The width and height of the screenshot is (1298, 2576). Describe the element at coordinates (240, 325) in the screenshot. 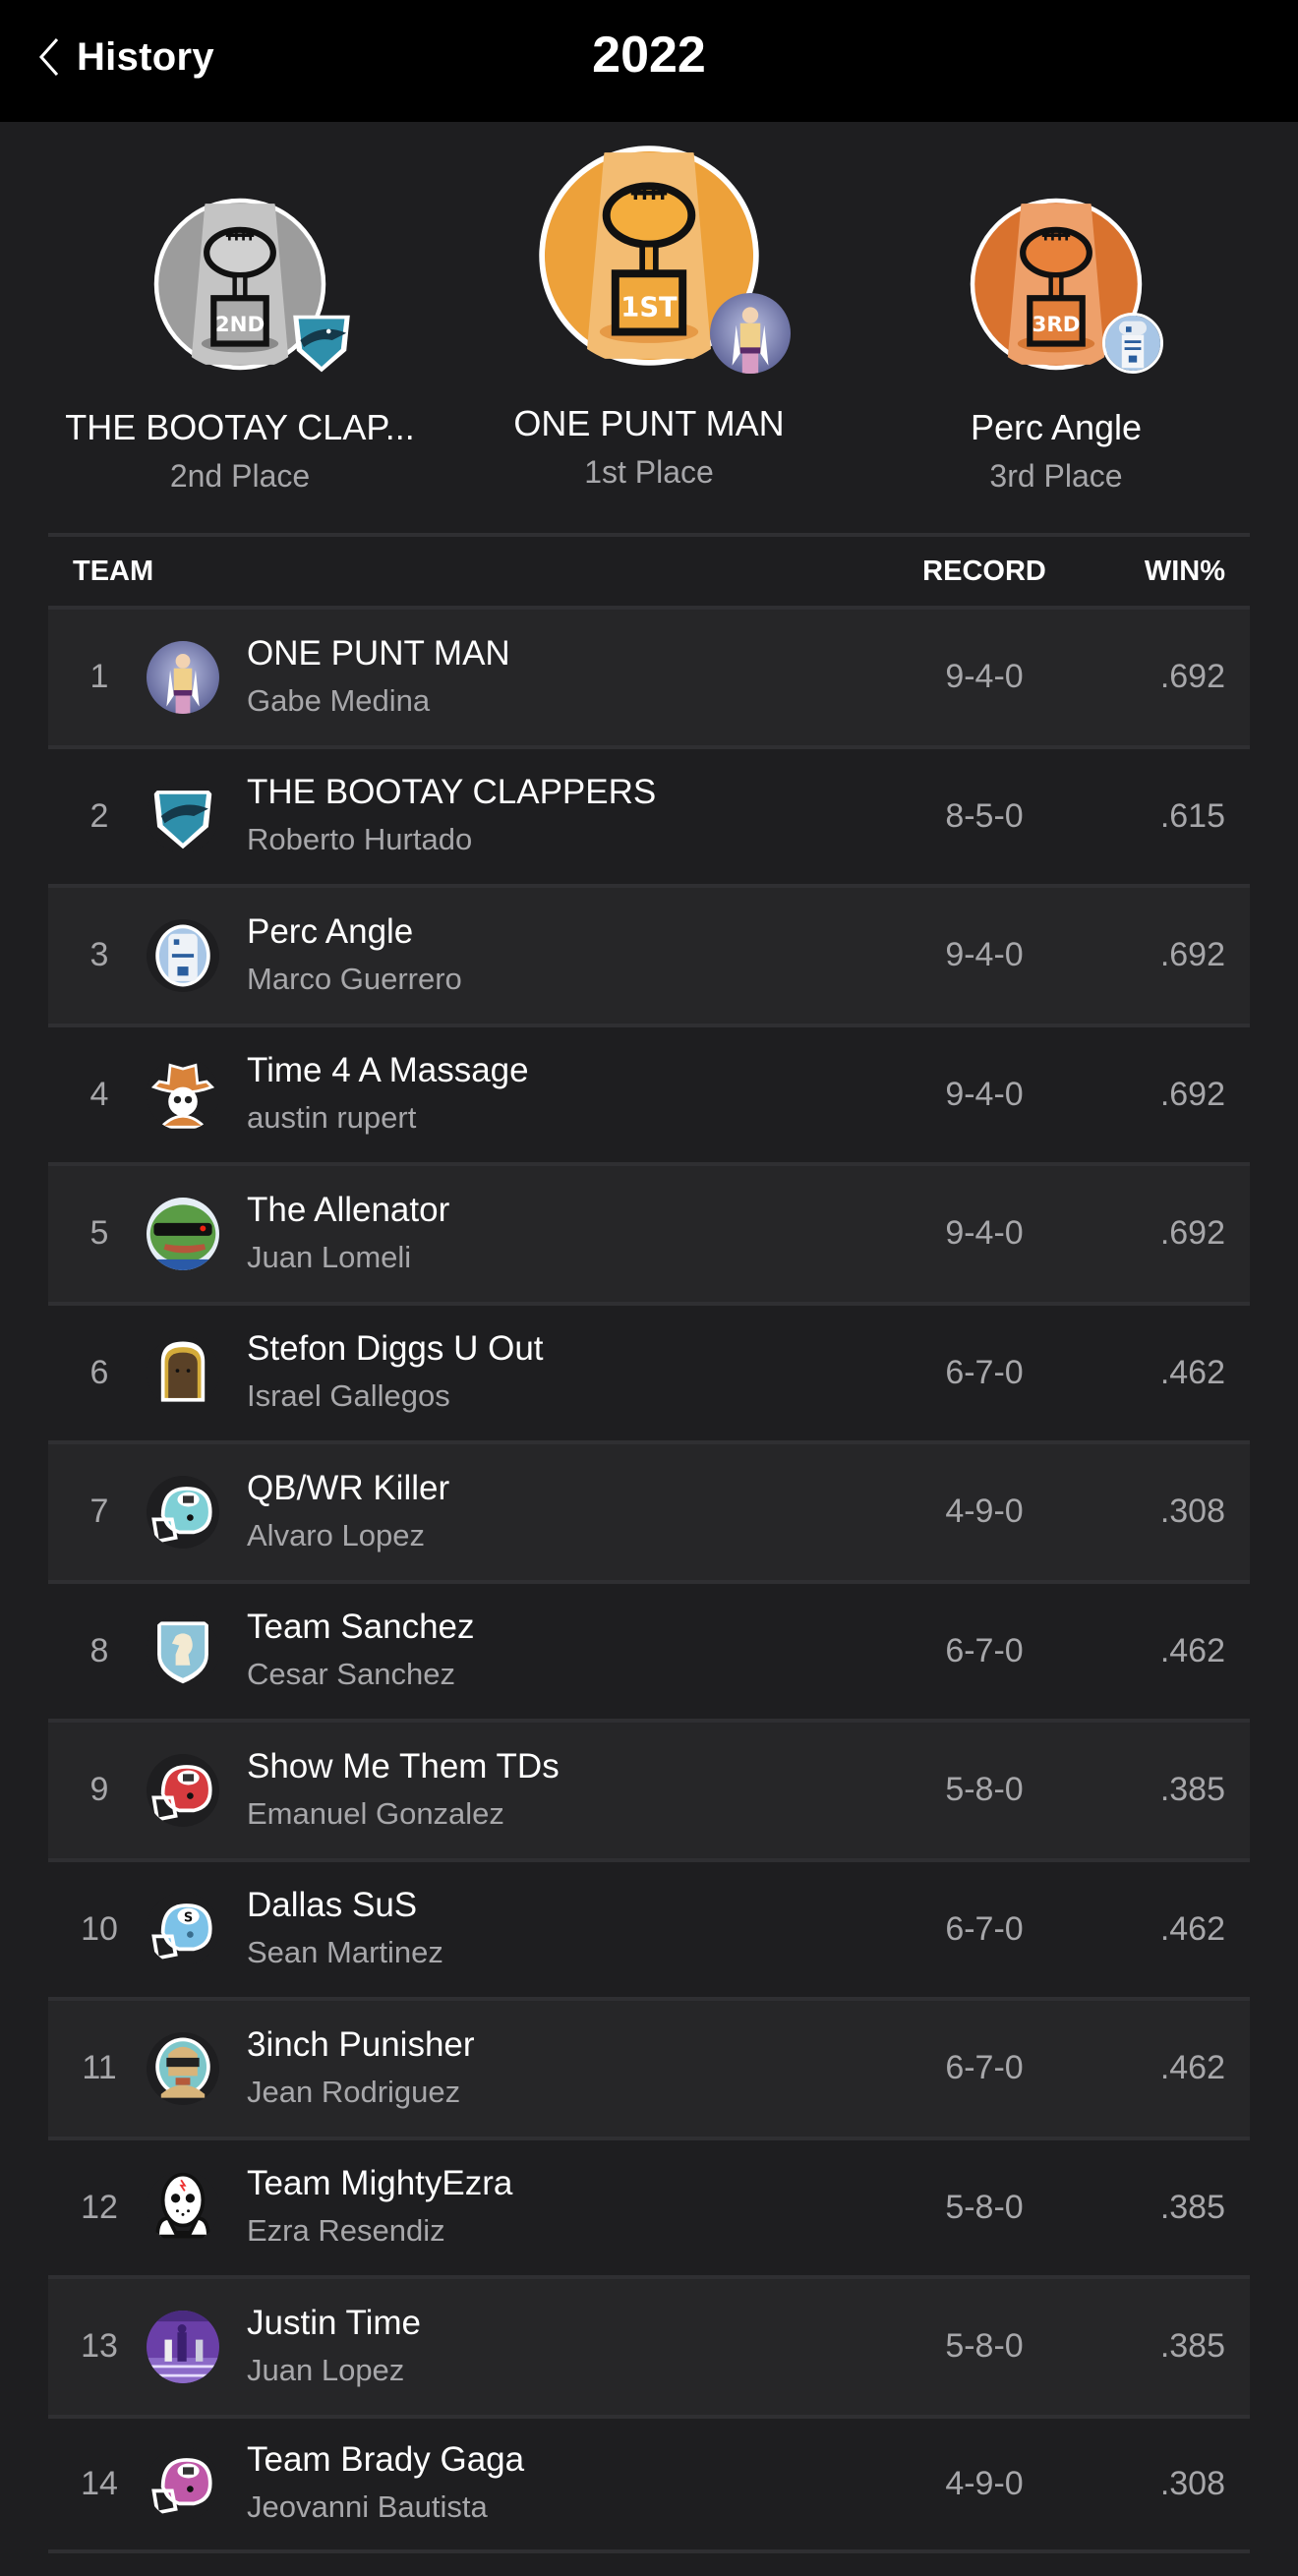

I see `svg-text: 2ND` at that location.